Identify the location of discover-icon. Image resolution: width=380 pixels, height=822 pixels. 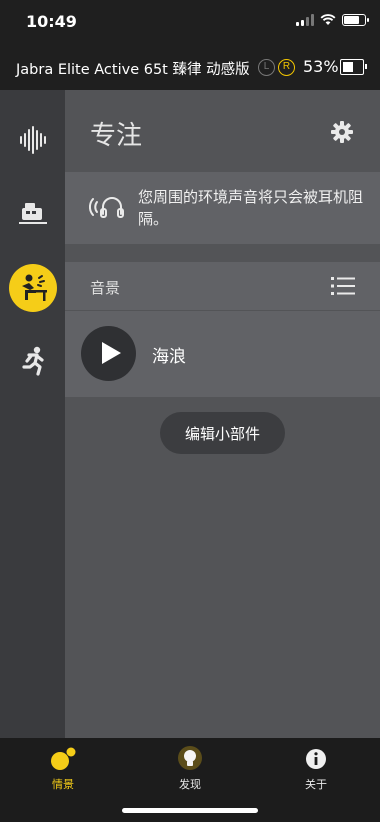
(190, 758).